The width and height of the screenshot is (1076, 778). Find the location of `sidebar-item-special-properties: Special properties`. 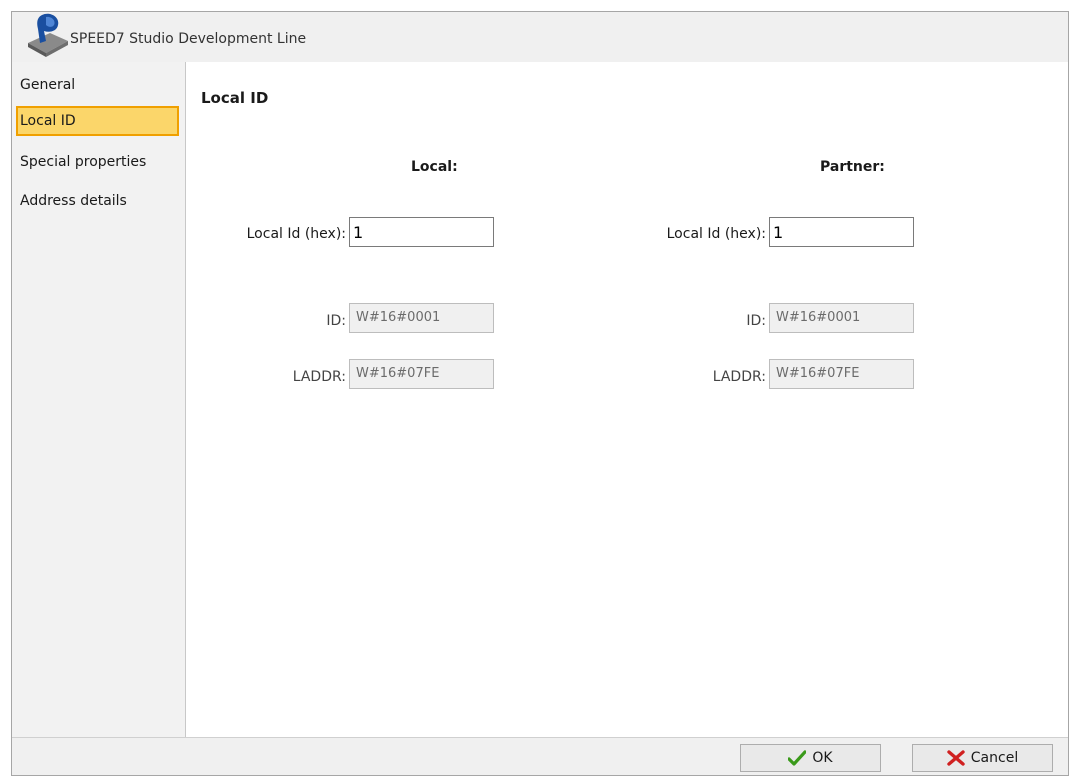

sidebar-item-special-properties: Special properties is located at coordinates (97, 162).